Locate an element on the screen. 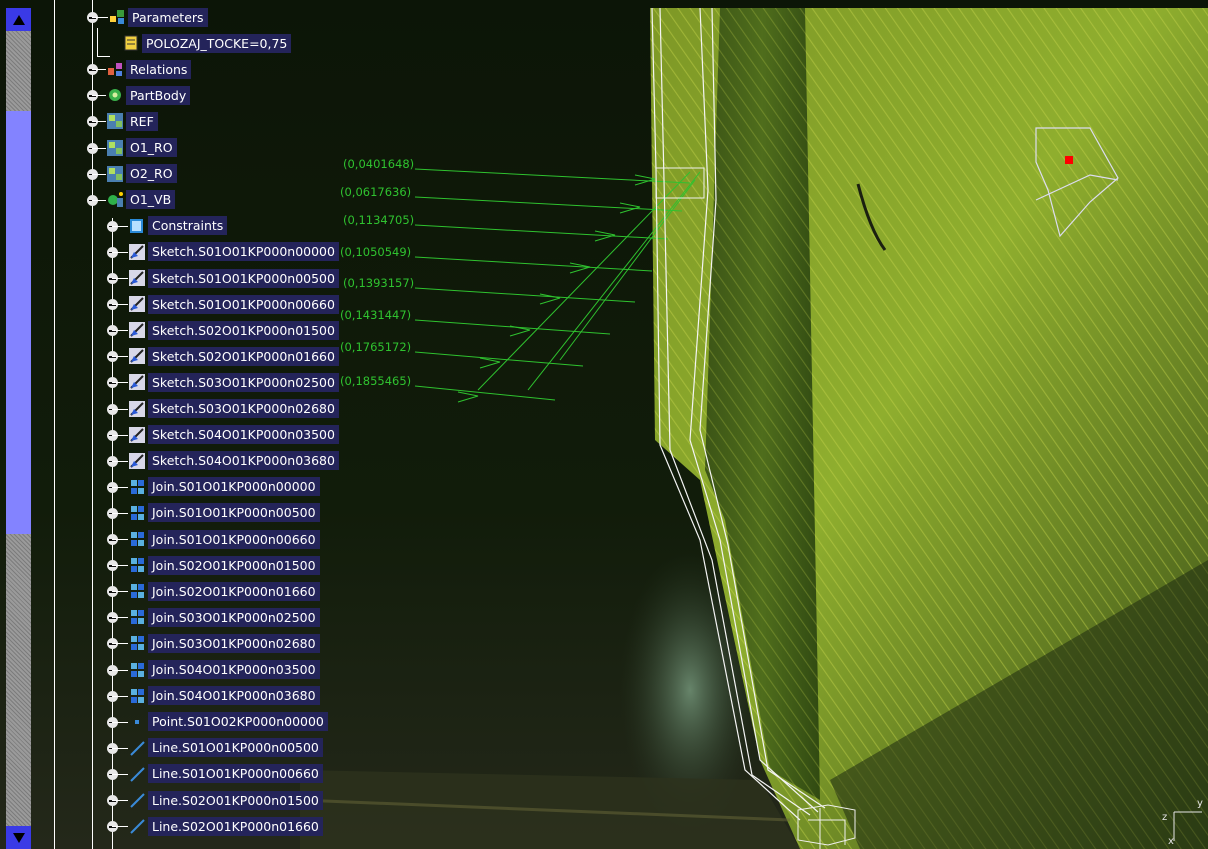 The height and width of the screenshot is (849, 1208). partbody-icon is located at coordinates (115, 95).